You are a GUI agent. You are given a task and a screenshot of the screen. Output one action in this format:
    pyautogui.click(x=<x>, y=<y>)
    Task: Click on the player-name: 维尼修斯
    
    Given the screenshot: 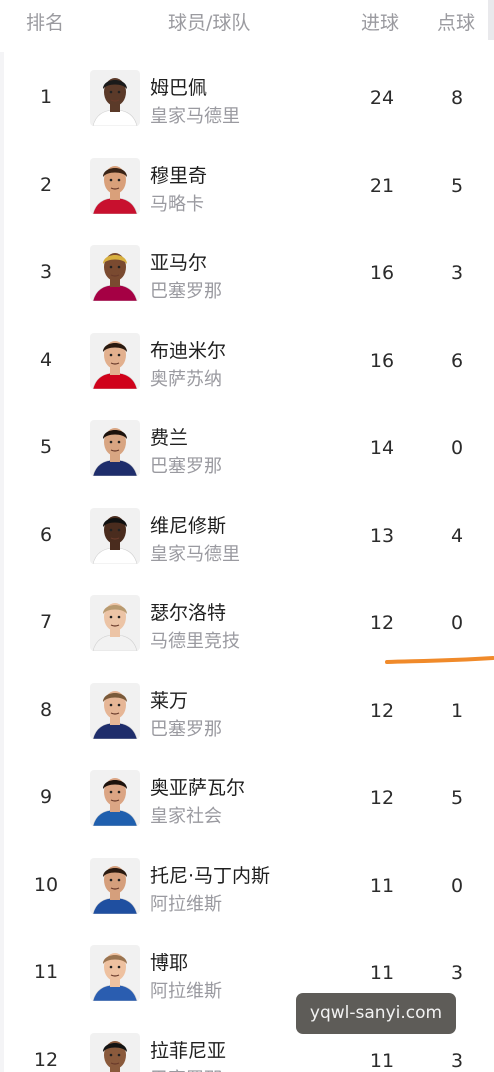 What is the action you would take?
    pyautogui.click(x=188, y=524)
    